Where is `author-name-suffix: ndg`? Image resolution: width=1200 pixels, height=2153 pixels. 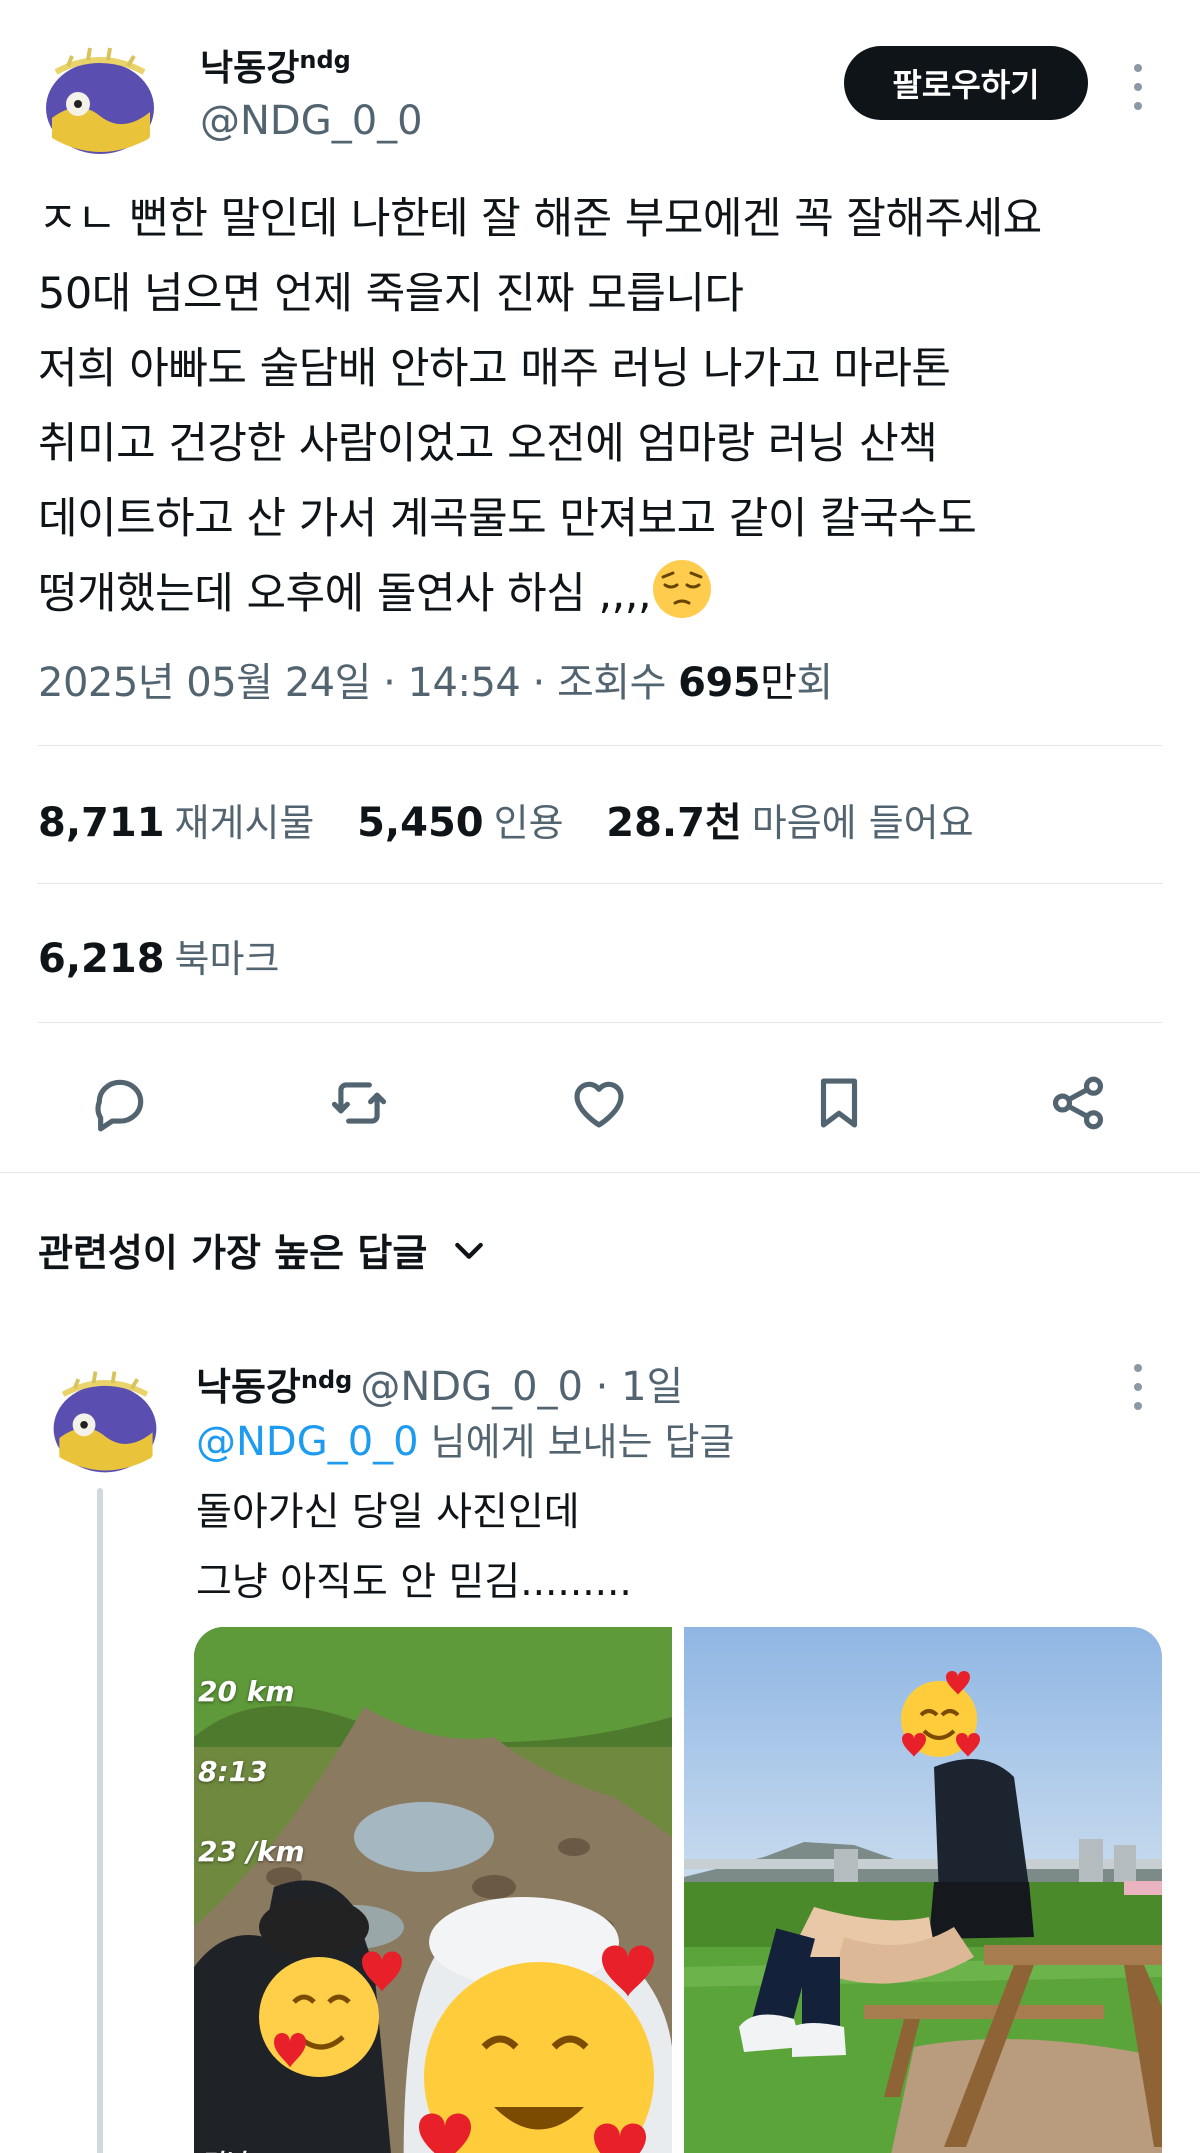 author-name-suffix: ndg is located at coordinates (325, 60).